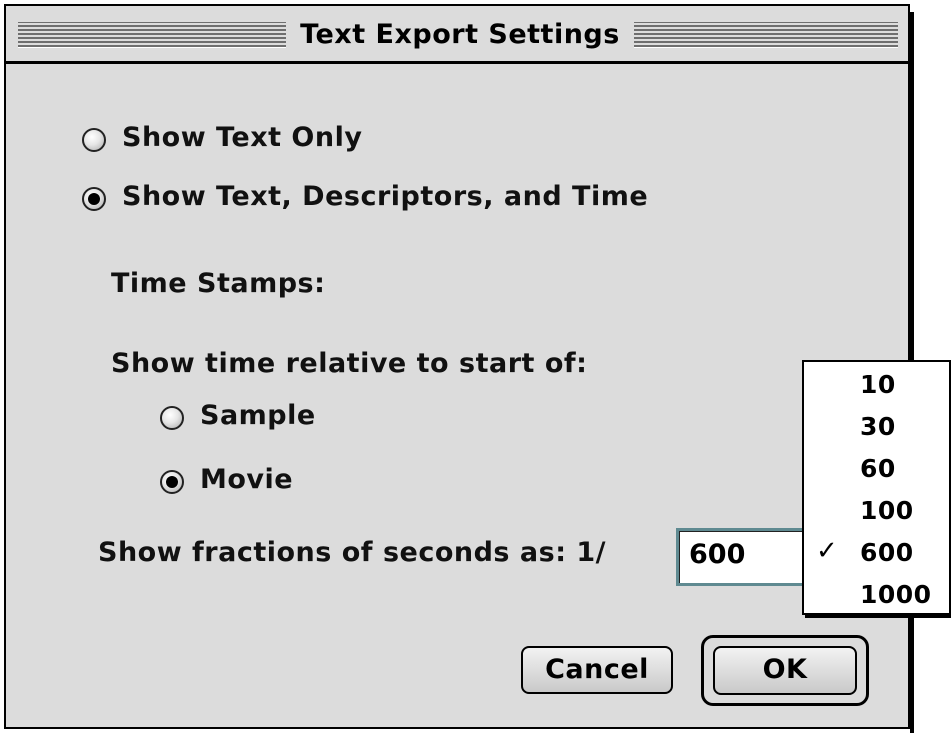  What do you see at coordinates (887, 510) in the screenshot?
I see `popup-item-100: 100` at bounding box center [887, 510].